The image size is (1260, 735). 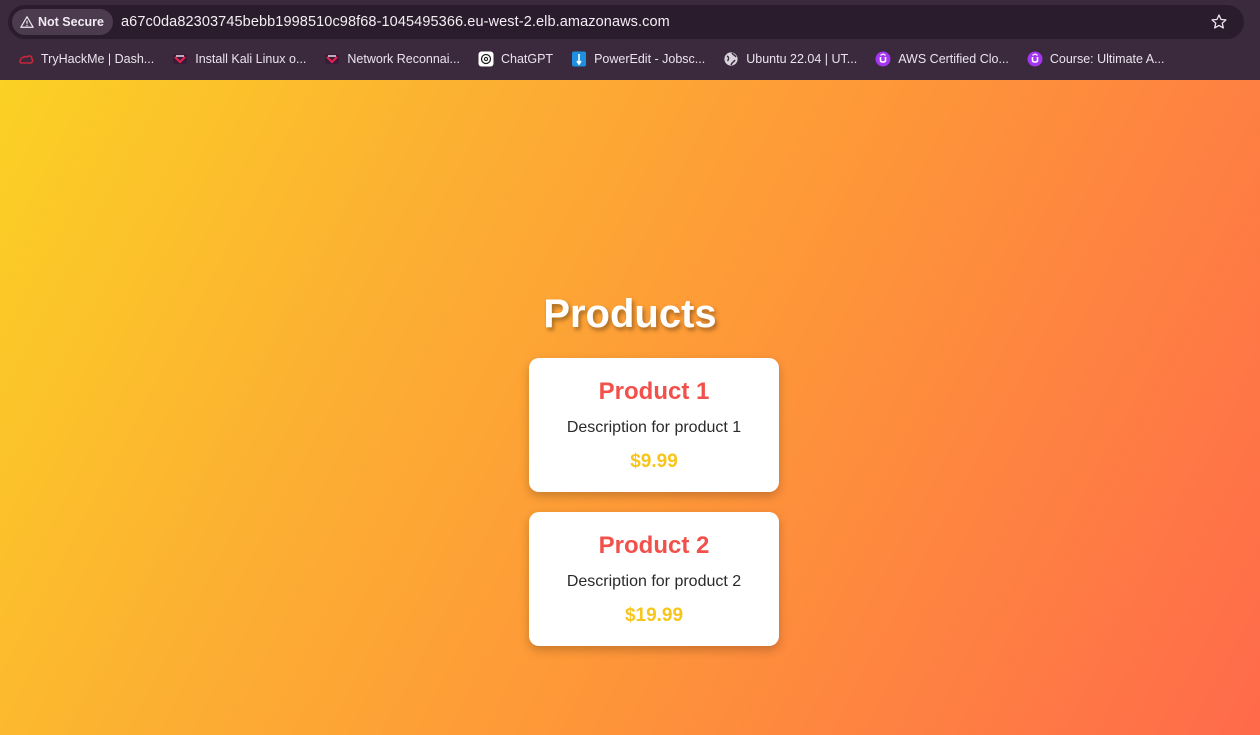 What do you see at coordinates (579, 59) in the screenshot?
I see `poweredit-icon` at bounding box center [579, 59].